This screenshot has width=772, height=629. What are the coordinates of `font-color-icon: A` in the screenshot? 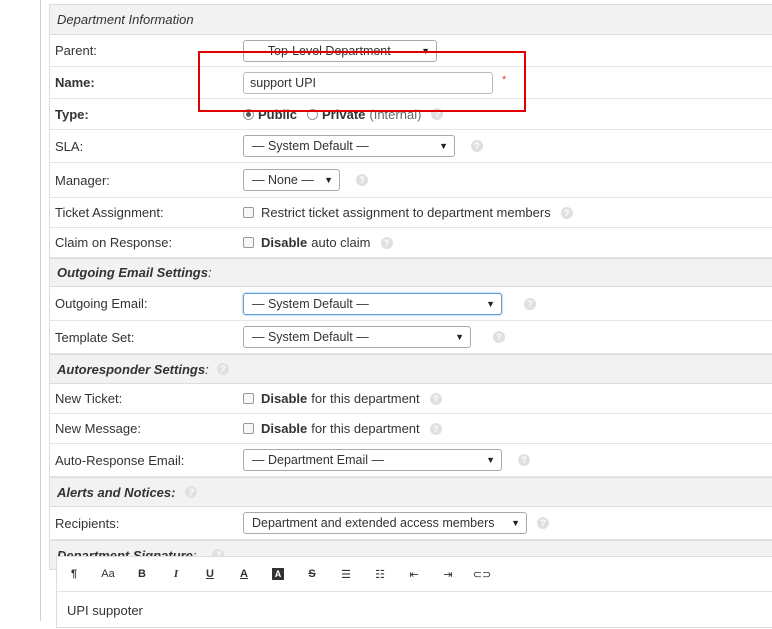 It's located at (244, 574).